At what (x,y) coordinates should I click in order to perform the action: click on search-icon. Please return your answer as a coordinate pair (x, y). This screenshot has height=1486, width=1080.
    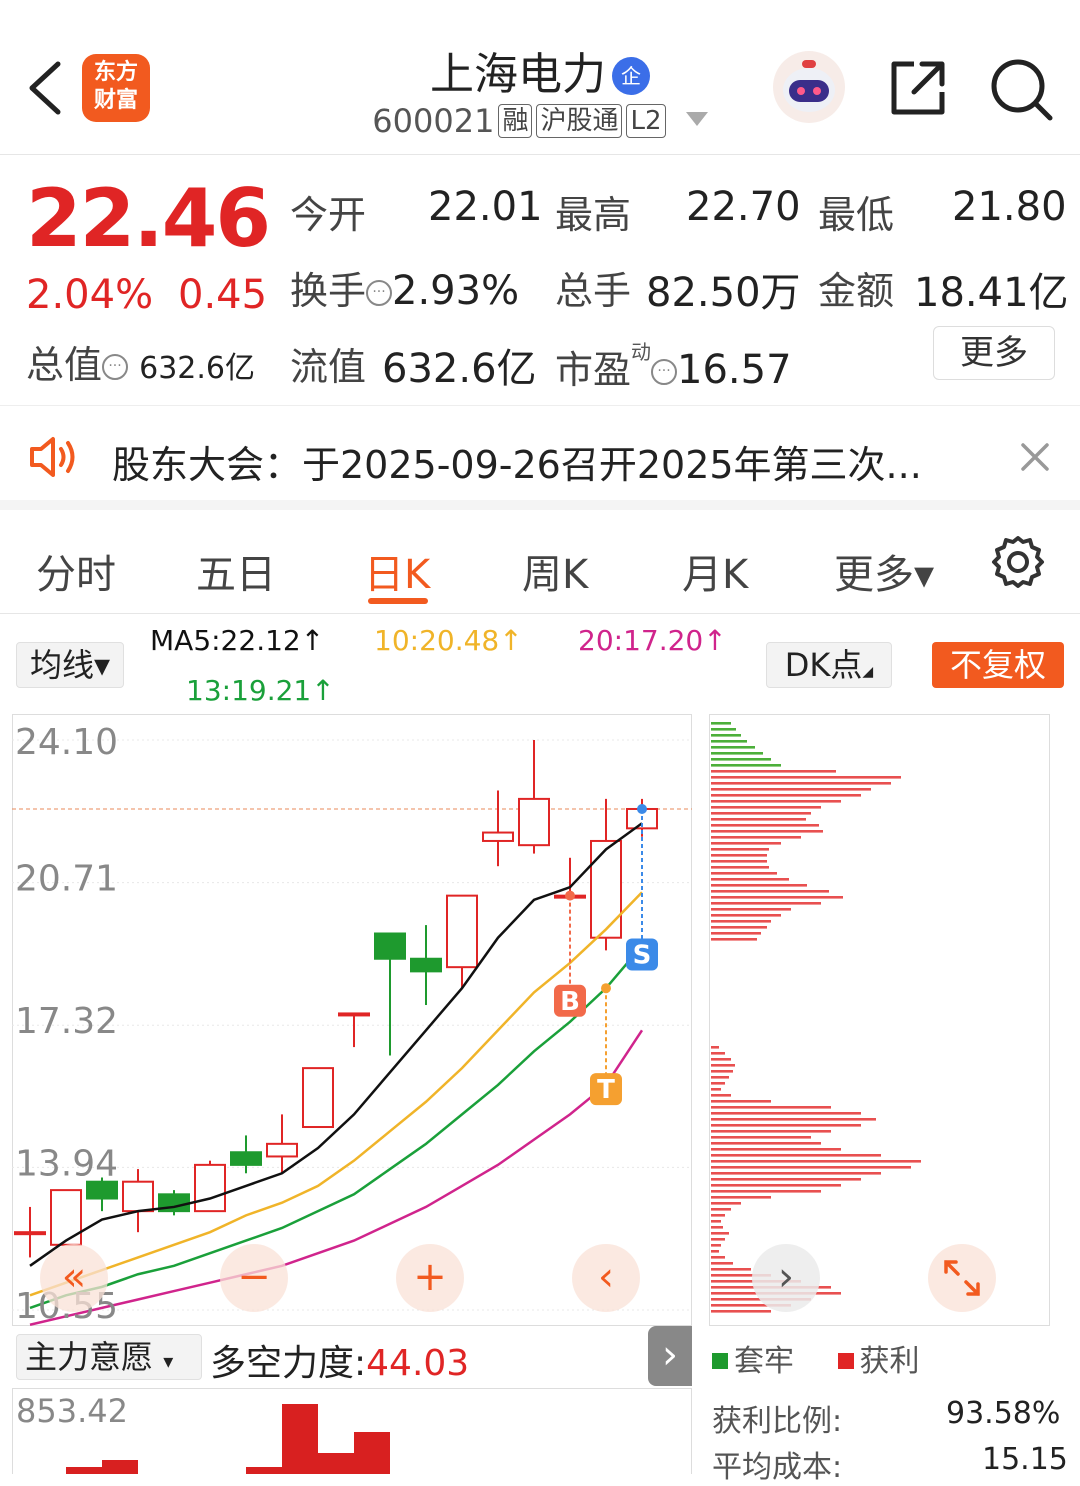
    Looking at the image, I should click on (1021, 89).